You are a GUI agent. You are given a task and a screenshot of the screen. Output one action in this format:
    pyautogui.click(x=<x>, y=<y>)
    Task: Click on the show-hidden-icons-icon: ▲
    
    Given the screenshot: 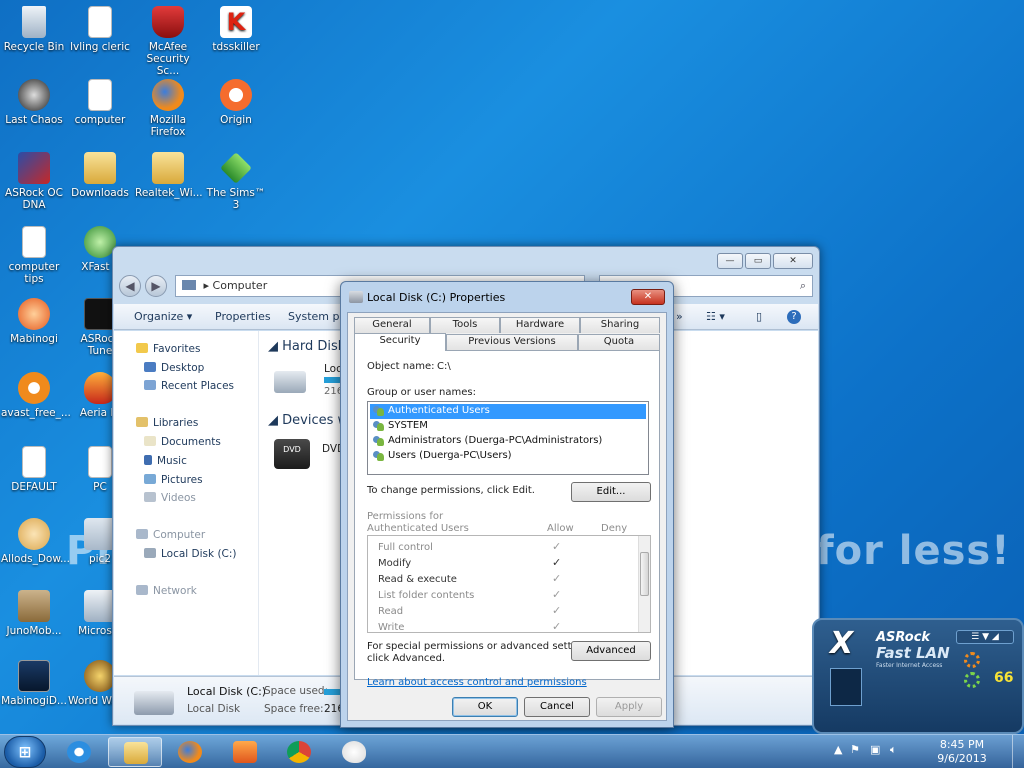 What is the action you would take?
    pyautogui.click(x=838, y=749)
    